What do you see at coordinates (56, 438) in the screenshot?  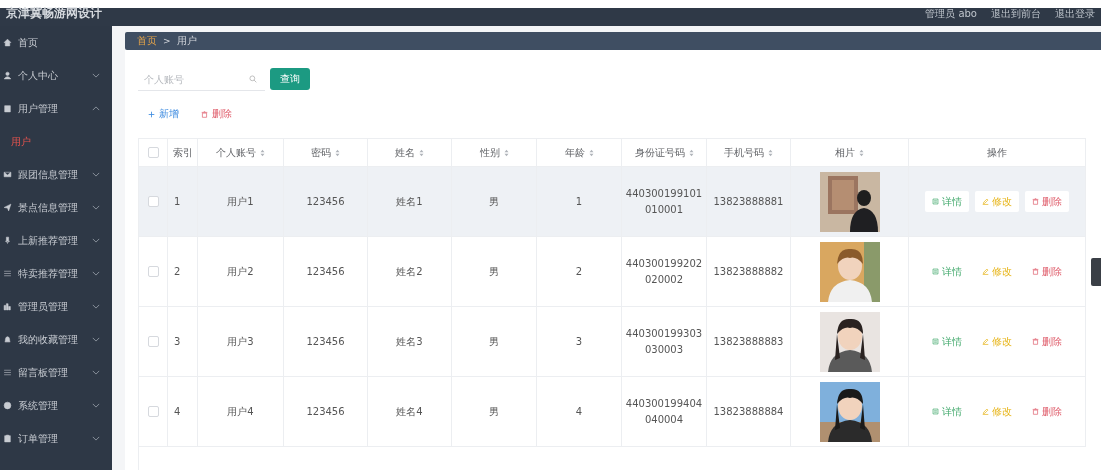 I see `sidebar-item: 订单管理` at bounding box center [56, 438].